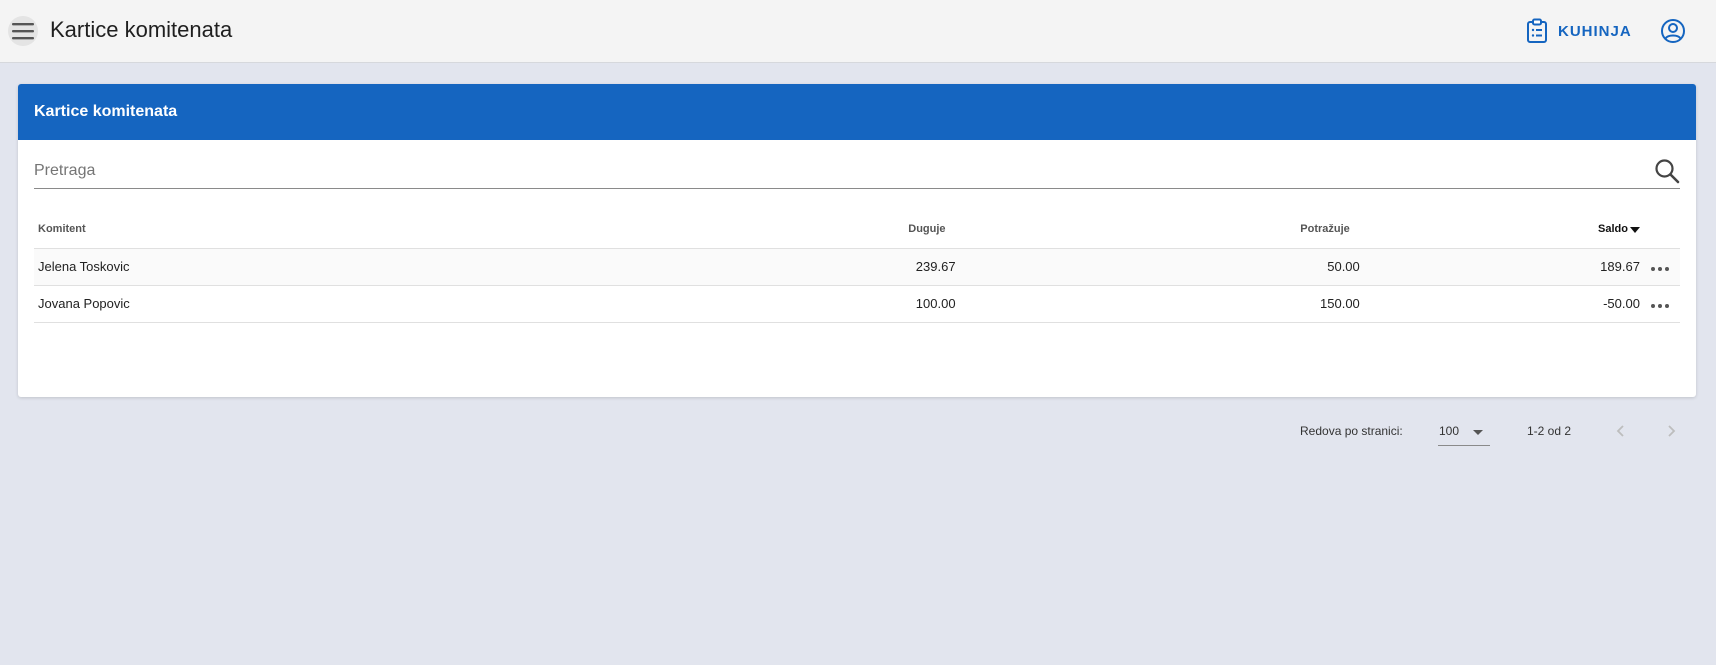  What do you see at coordinates (1499, 304) in the screenshot?
I see `saldo-cell: -50.00` at bounding box center [1499, 304].